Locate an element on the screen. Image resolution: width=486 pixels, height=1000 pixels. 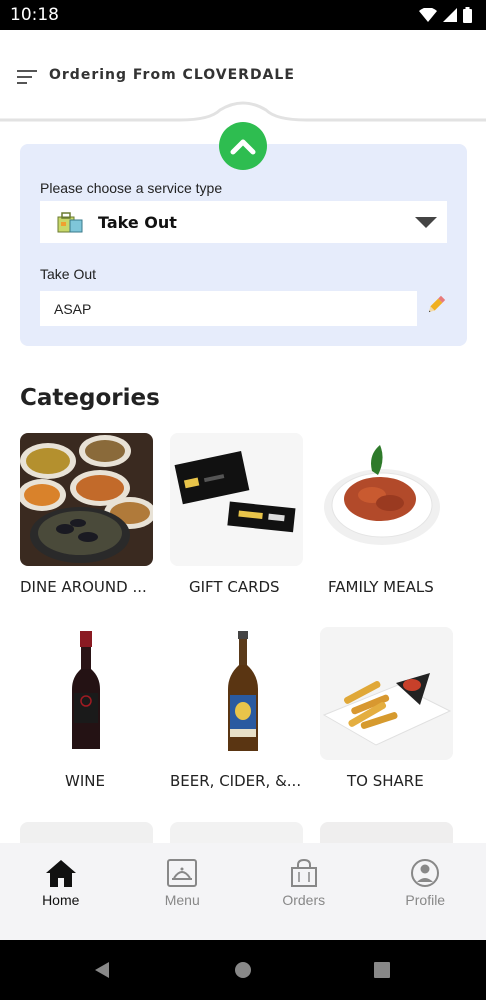
status-time: 10:18 is located at coordinates (34, 15).